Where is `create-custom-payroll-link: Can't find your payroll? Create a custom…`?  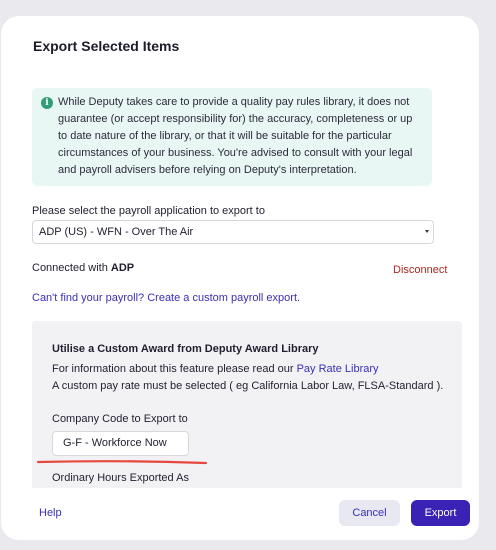
create-custom-payroll-link: Can't find your payroll? Create a custom… is located at coordinates (166, 298).